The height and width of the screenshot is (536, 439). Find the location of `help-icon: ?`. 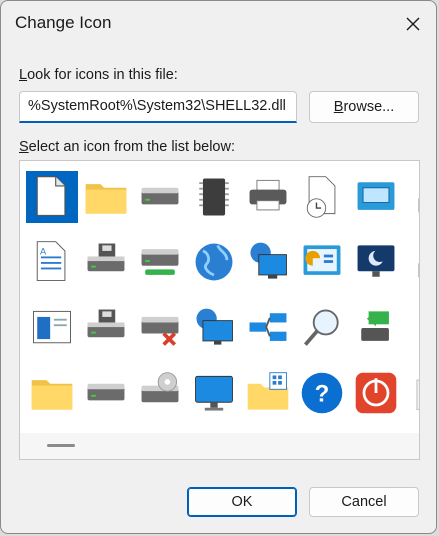

help-icon: ? is located at coordinates (322, 393).